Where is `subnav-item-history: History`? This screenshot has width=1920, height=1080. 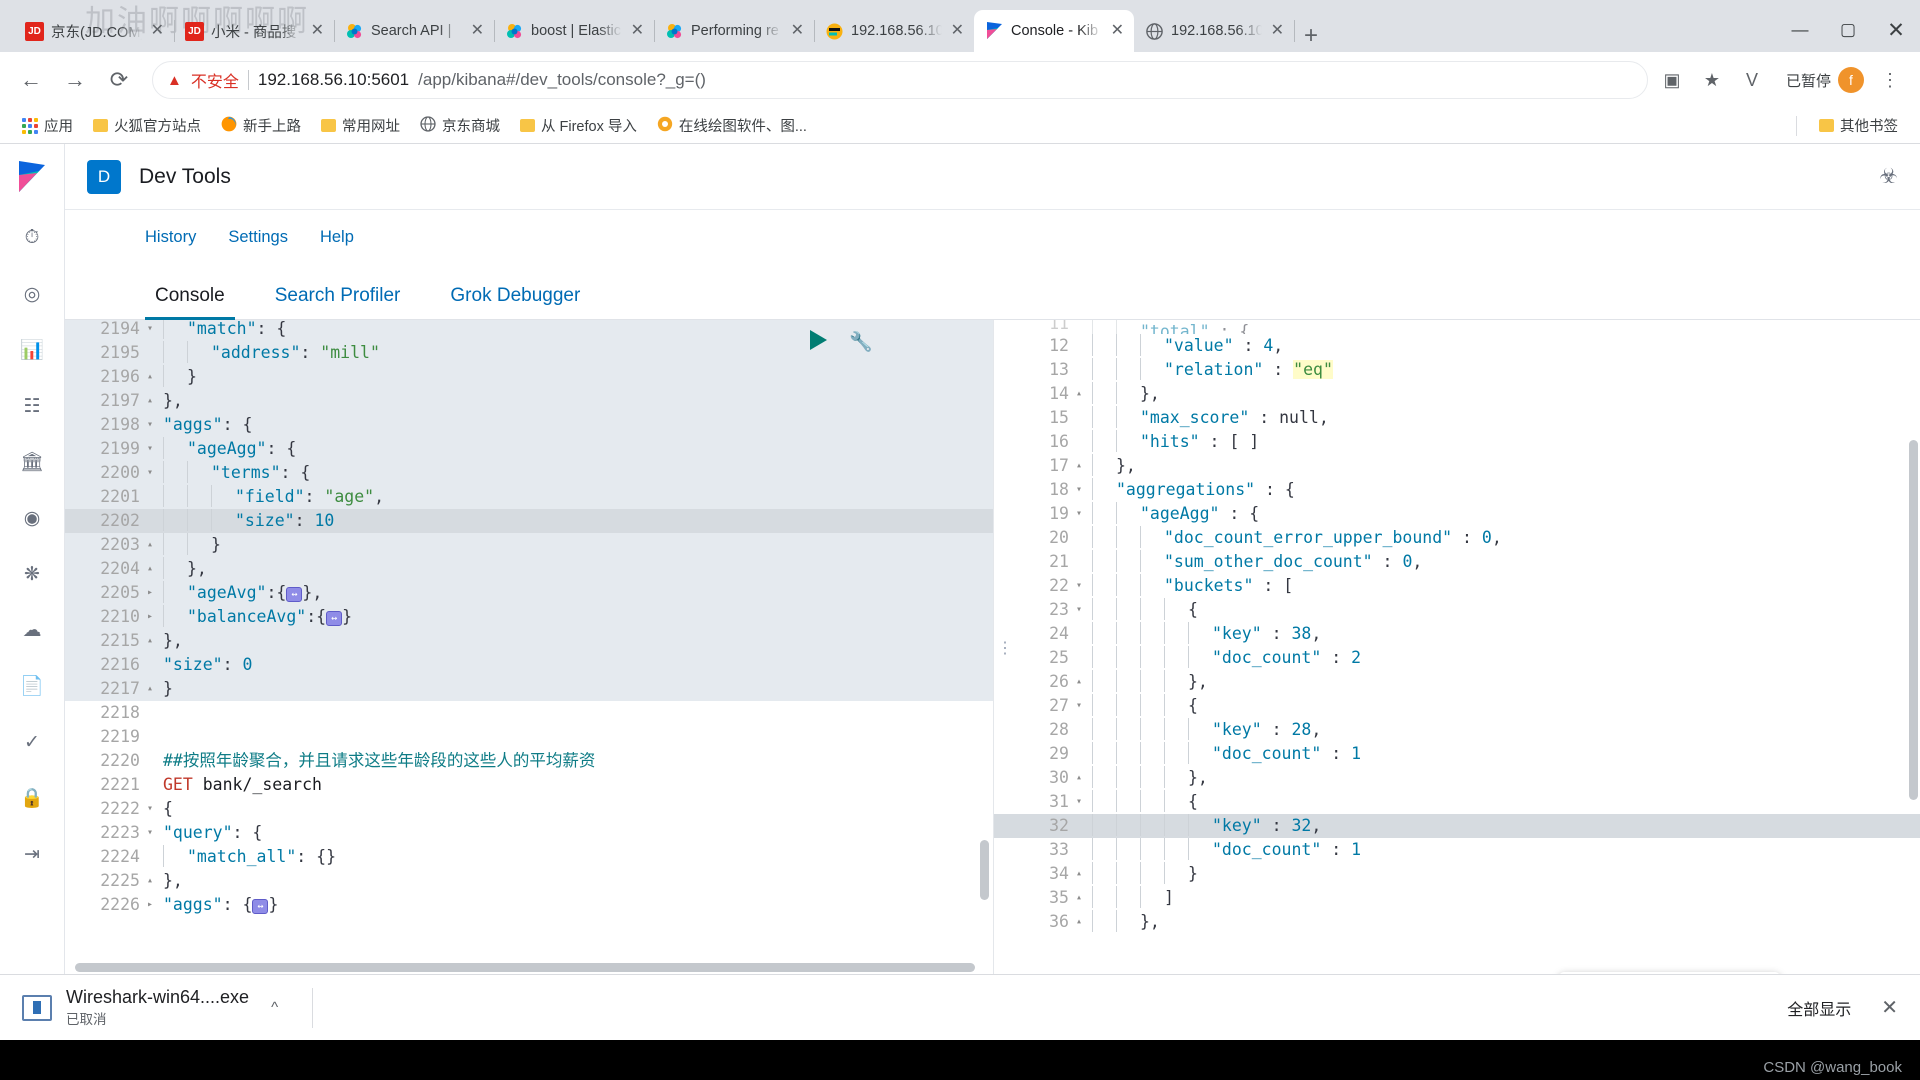
subnav-item-history: History is located at coordinates (170, 237).